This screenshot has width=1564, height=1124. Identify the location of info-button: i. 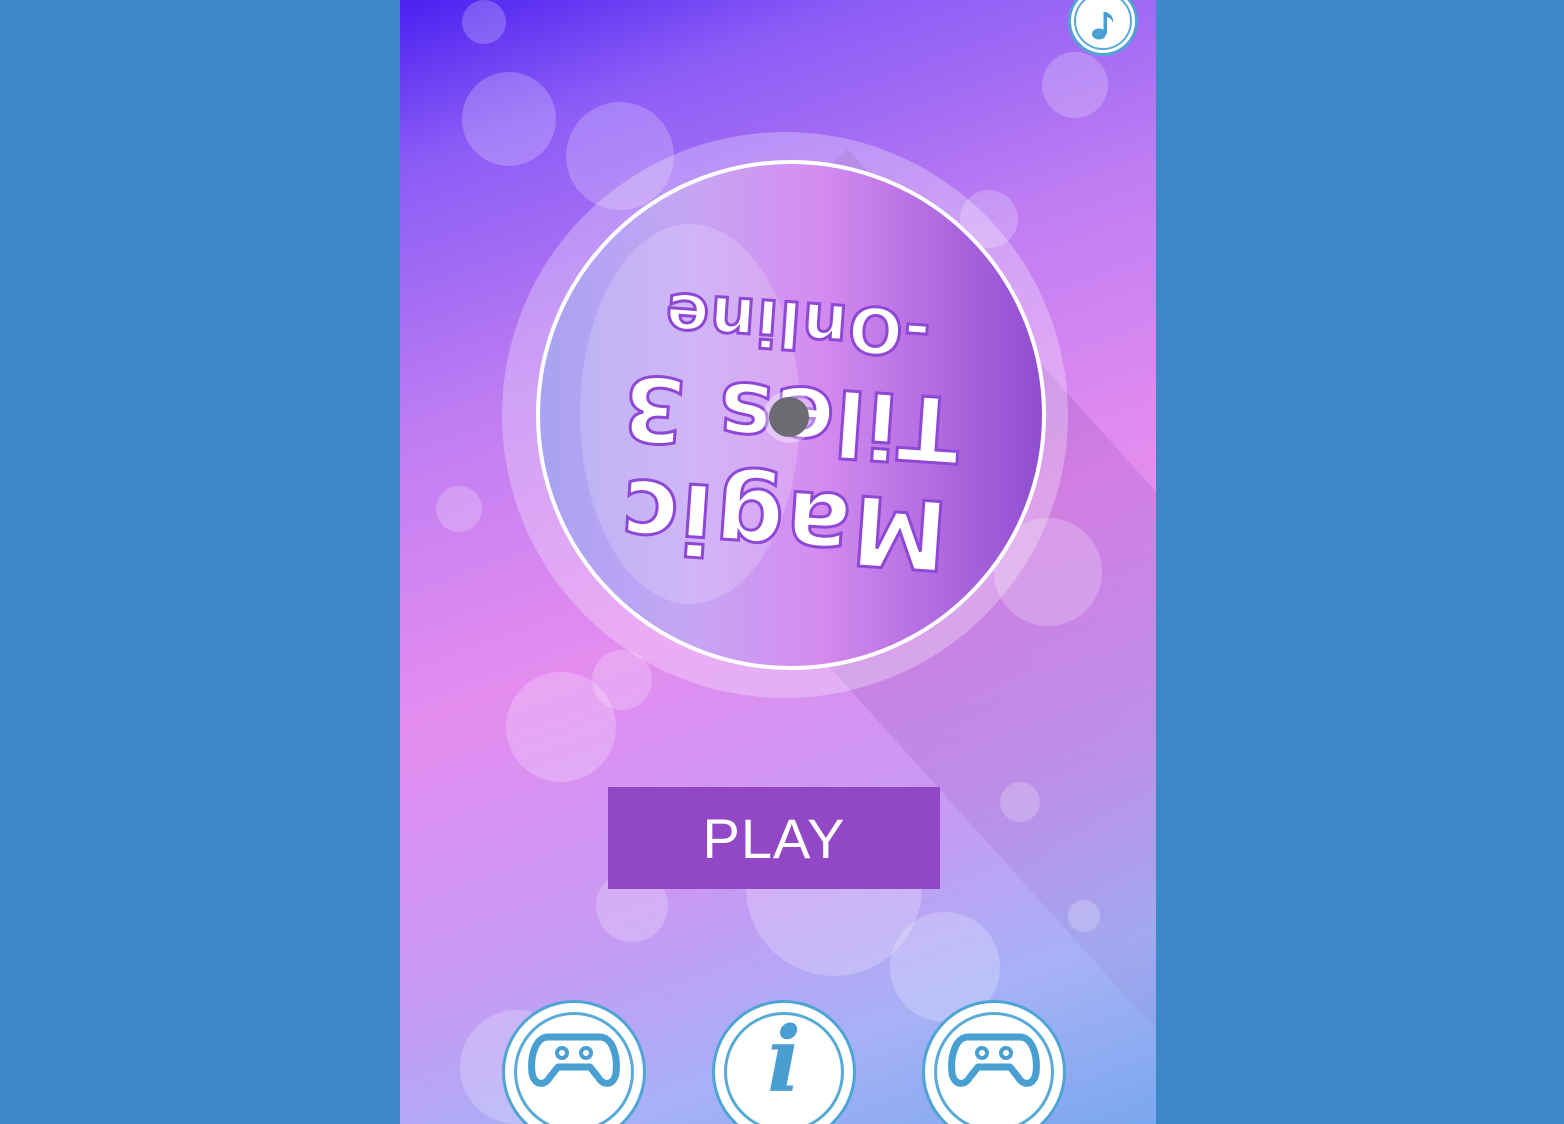
(784, 1062).